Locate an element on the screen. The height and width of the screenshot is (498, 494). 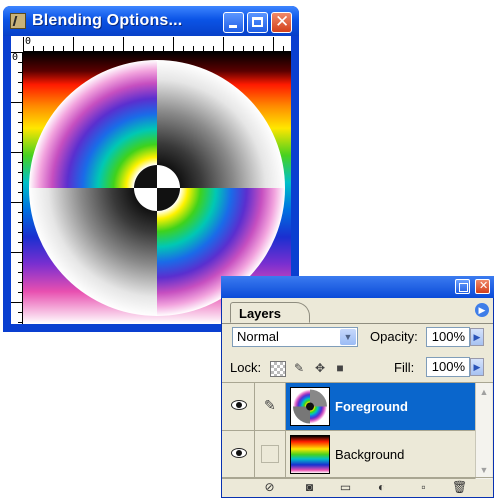
layer-row-foreground: ✎ Foreground is located at coordinates (348, 407).